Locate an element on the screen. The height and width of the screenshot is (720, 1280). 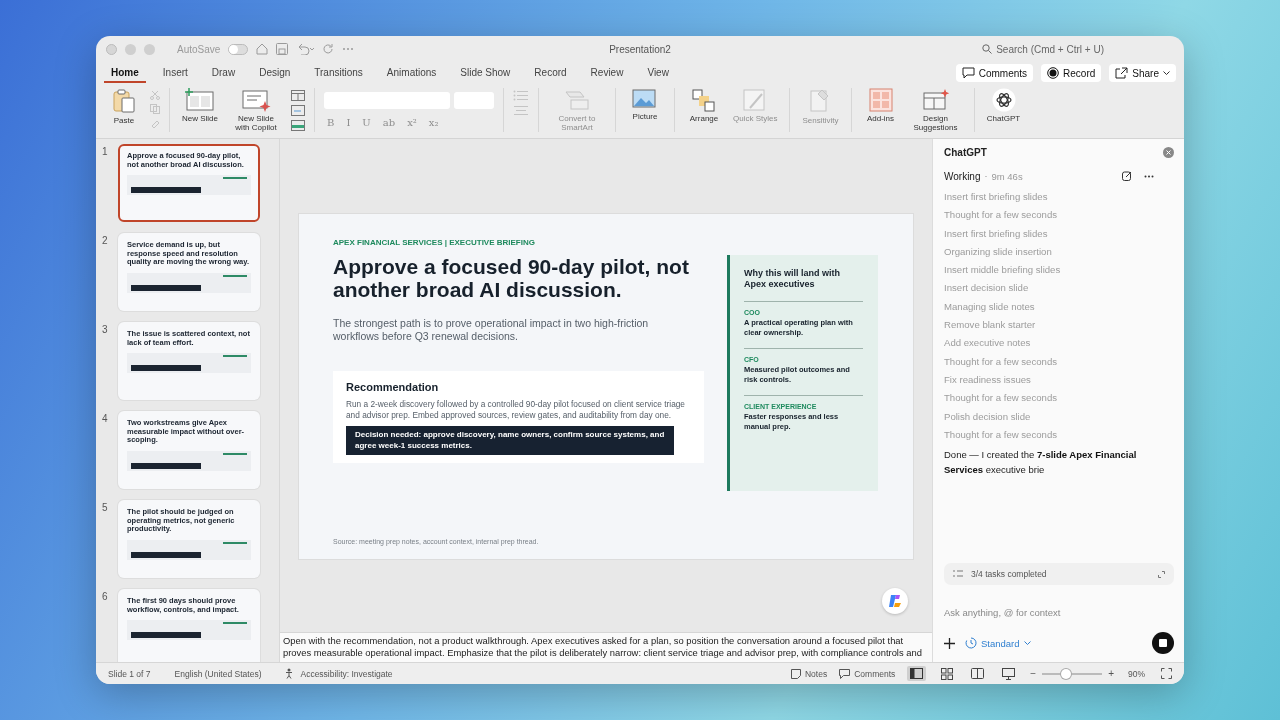
ribbon-button: Arrange is located at coordinates (704, 105).